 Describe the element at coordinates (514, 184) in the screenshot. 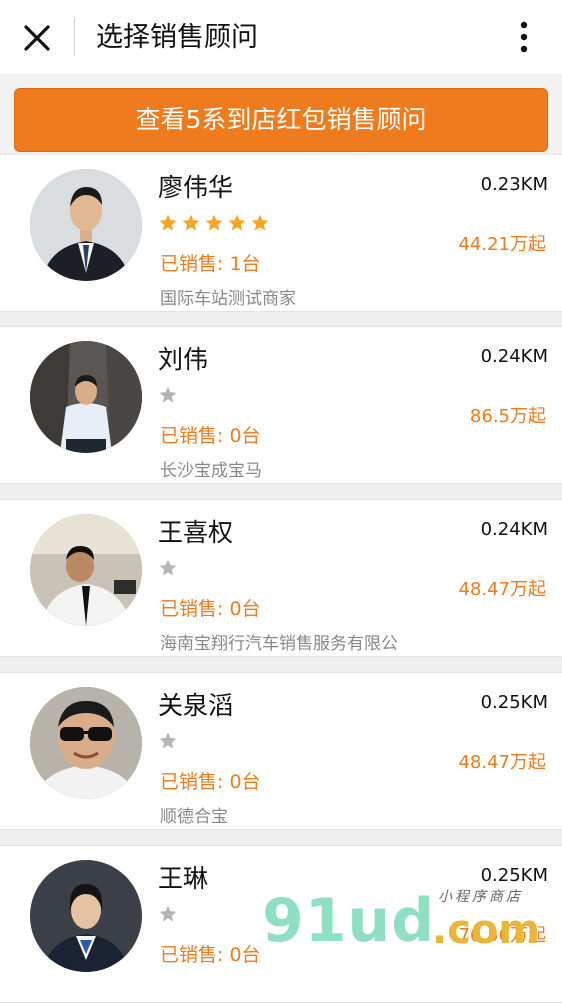

I see `distance: 0.23KM` at that location.